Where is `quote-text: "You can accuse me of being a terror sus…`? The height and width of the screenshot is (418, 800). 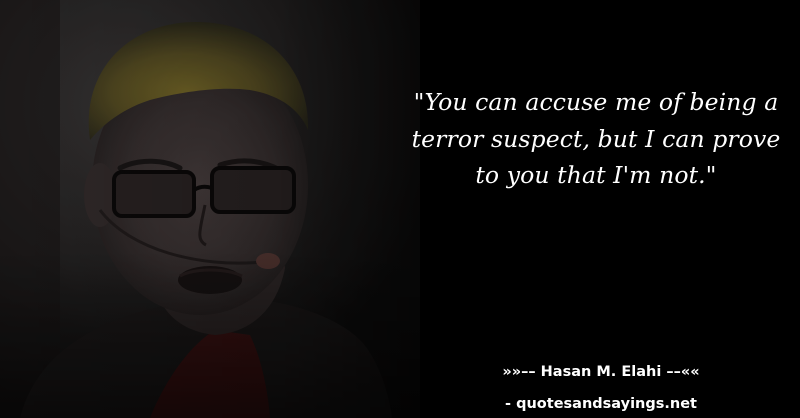 quote-text: "You can accuse me of being a terror sus… is located at coordinates (596, 138).